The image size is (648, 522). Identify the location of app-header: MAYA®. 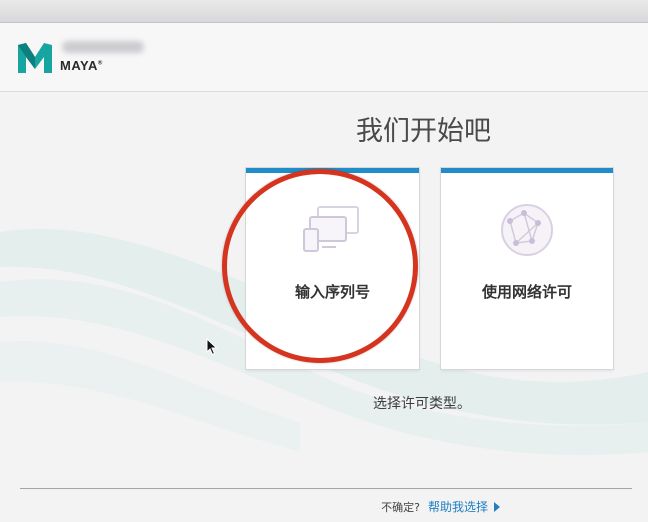
(324, 57).